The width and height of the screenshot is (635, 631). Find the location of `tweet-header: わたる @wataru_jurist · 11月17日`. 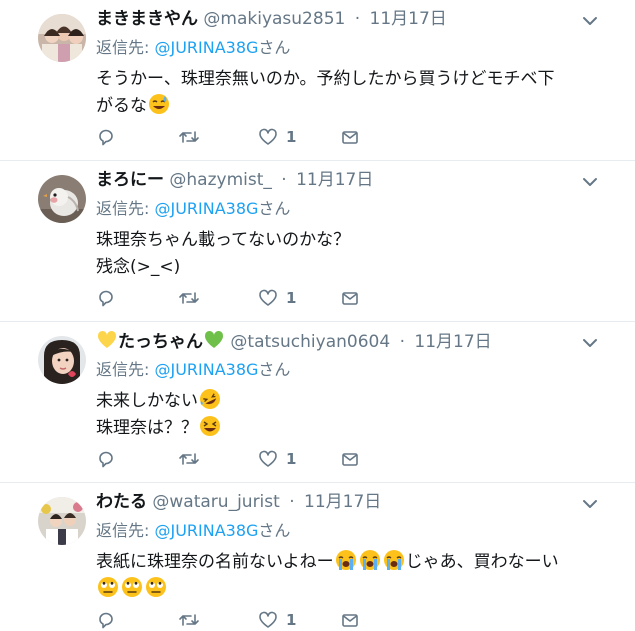

tweet-header: わたる @wataru_jurist · 11月17日 is located at coordinates (238, 502).